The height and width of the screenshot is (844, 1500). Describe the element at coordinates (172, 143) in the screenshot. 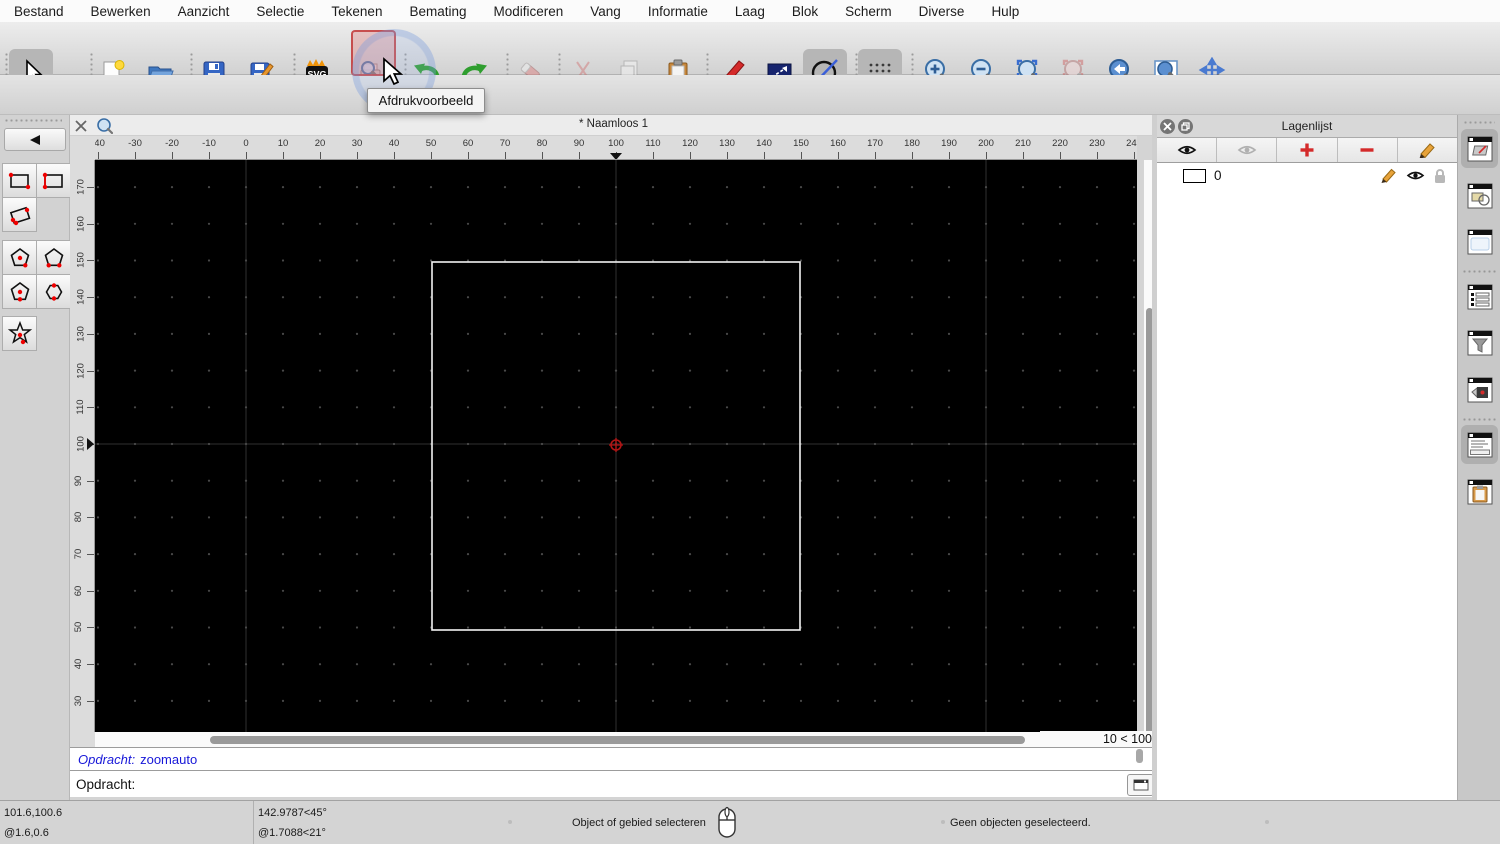

I see `h-ruler-label: -20` at that location.